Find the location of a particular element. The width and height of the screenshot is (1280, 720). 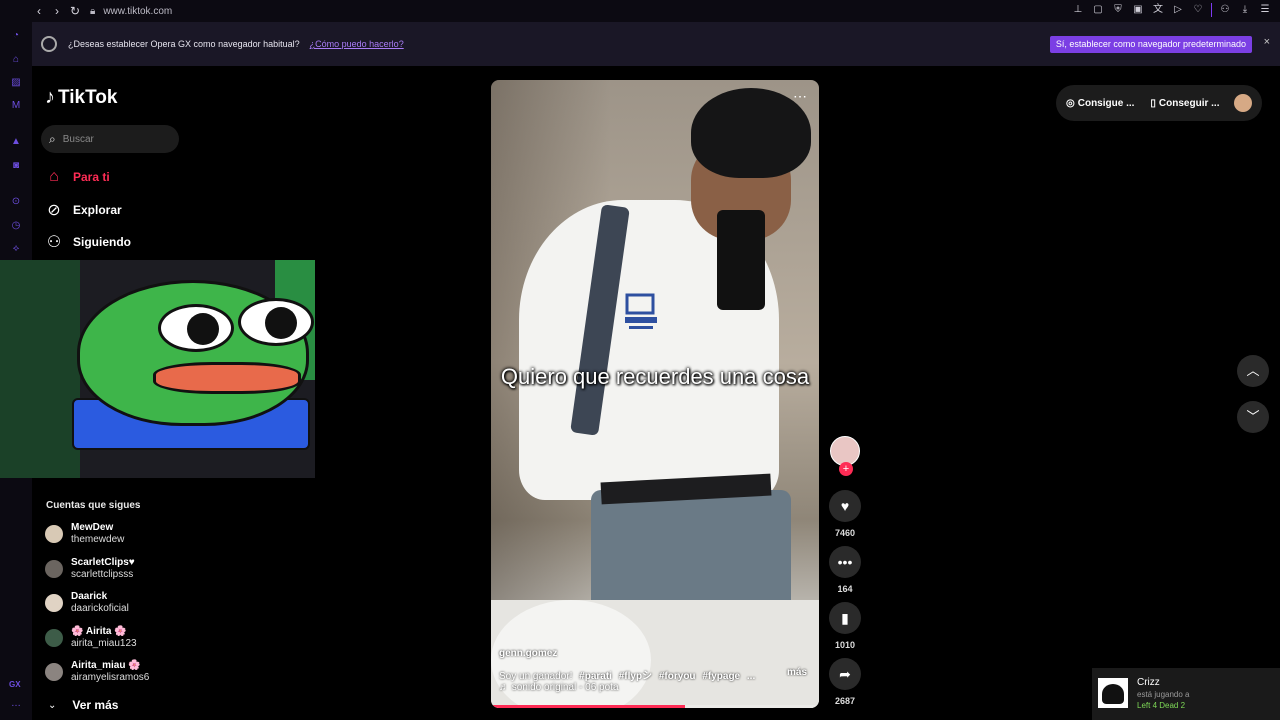

translate-icon: 文 is located at coordinates (1158, 10).